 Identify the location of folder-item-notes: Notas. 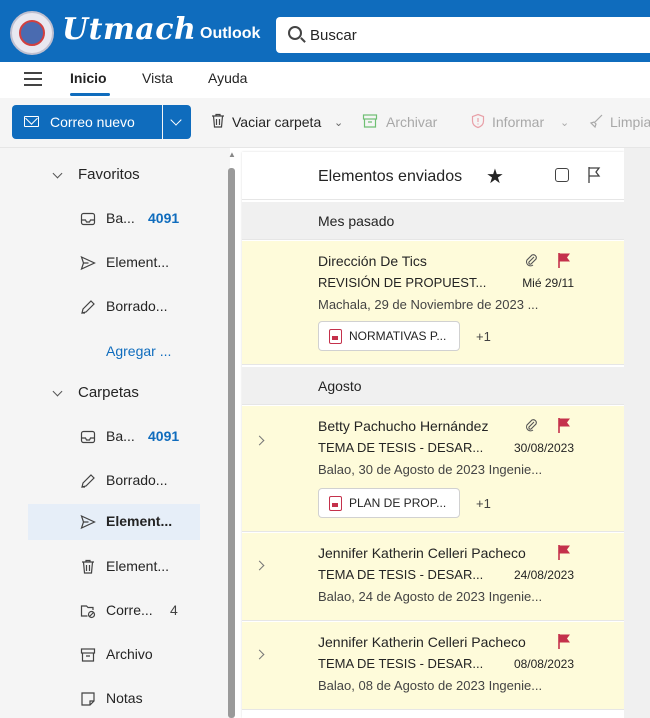
(114, 699).